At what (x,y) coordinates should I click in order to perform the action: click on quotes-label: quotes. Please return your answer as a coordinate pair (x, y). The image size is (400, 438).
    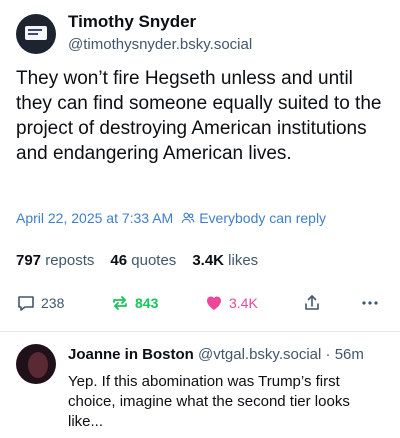
    Looking at the image, I should click on (154, 260).